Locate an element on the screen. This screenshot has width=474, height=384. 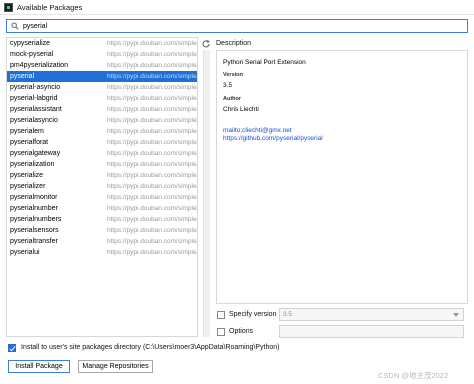
description-heading: Description is located at coordinates (234, 43).